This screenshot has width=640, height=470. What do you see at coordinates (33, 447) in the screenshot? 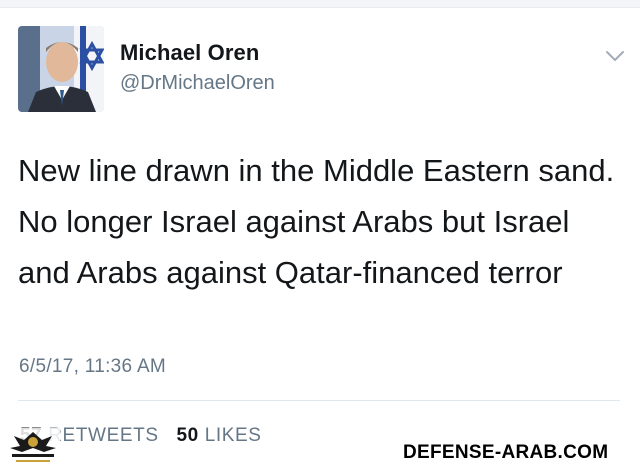
I see `arab-defense-logo` at bounding box center [33, 447].